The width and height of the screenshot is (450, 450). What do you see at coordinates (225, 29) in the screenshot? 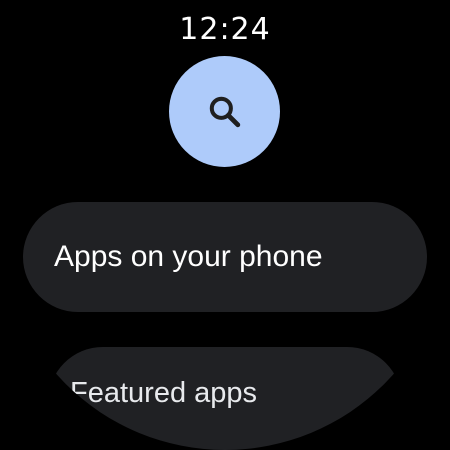
I see `status-time: 12:24` at bounding box center [225, 29].